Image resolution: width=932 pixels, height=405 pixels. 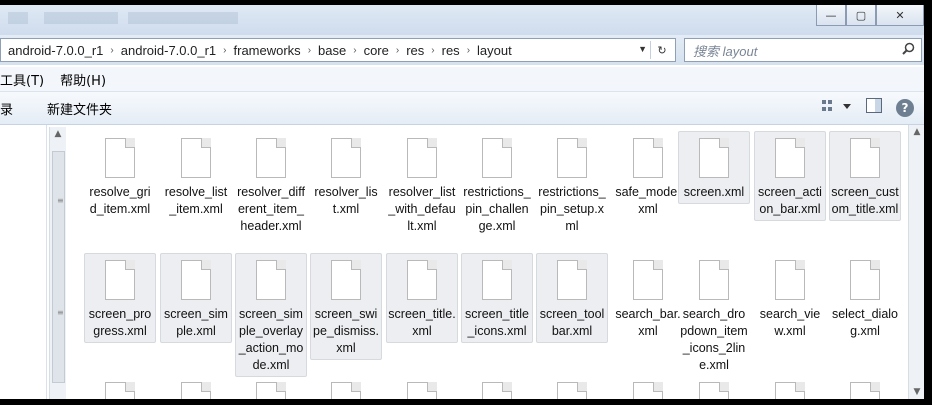 What do you see at coordinates (271, 184) in the screenshot?
I see `file-item: resolver_different_item_header.xml` at bounding box center [271, 184].